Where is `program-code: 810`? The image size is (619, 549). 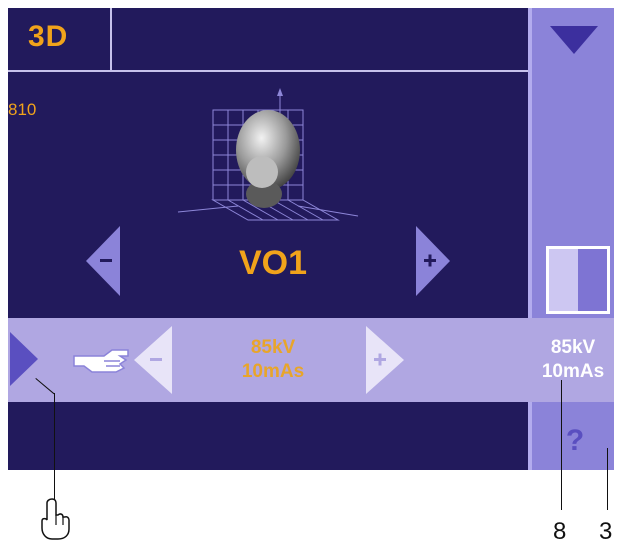
program-code: 810 is located at coordinates (22, 109).